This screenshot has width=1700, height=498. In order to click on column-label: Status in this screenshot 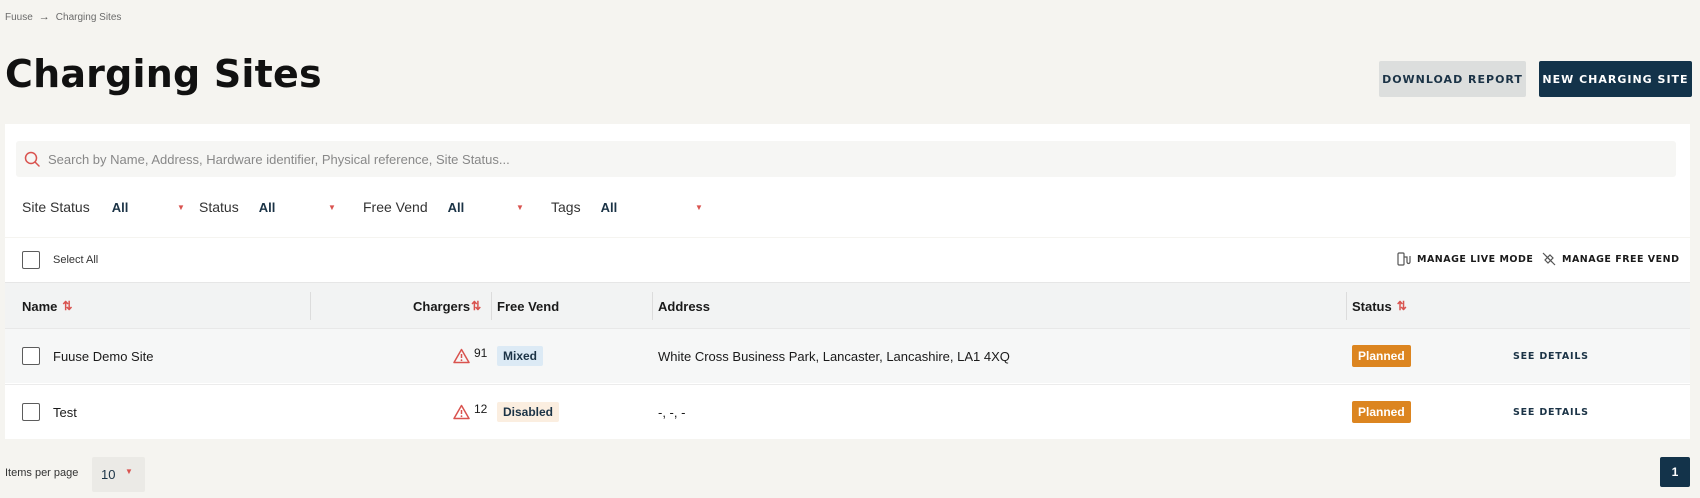, I will do `click(1372, 306)`.